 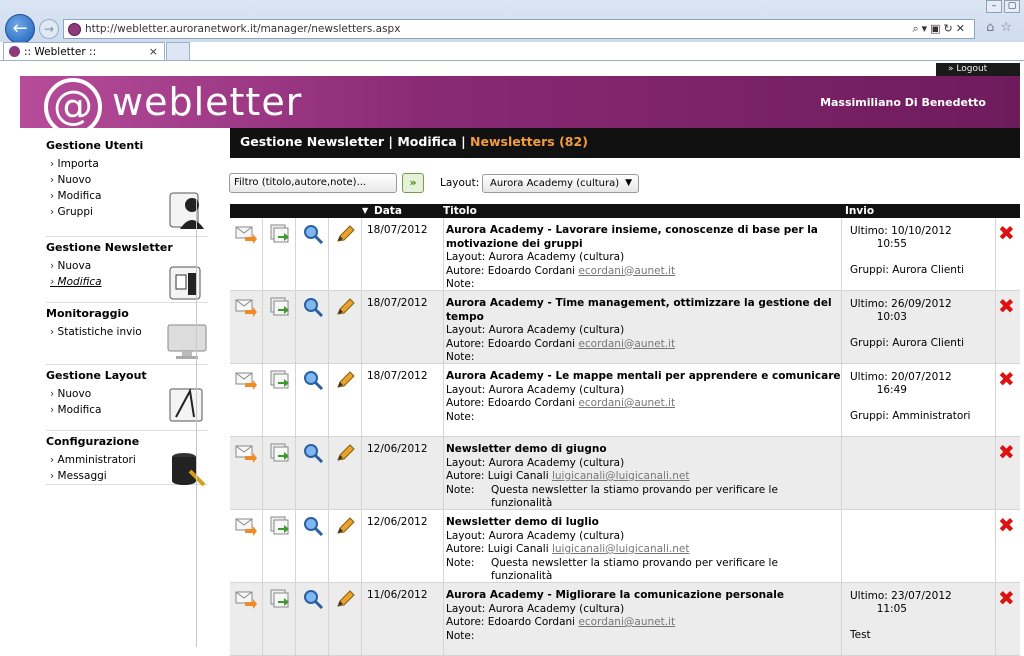 I want to click on tab-close-icon: ×, so click(x=153, y=51).